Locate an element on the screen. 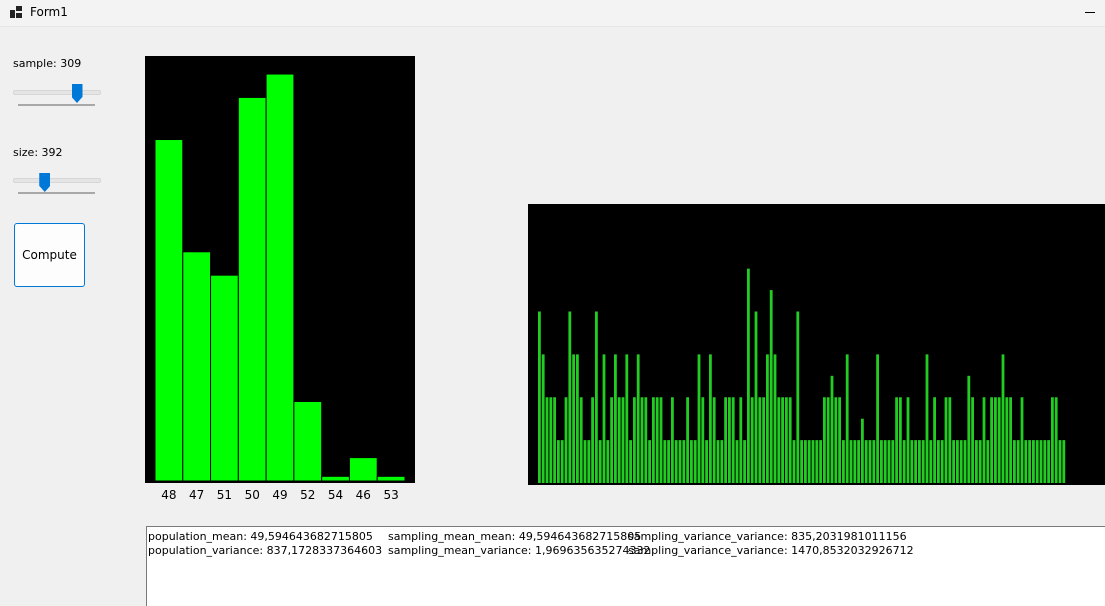 This screenshot has height=606, width=1105. sample-label: sample: 309 is located at coordinates (47, 63).